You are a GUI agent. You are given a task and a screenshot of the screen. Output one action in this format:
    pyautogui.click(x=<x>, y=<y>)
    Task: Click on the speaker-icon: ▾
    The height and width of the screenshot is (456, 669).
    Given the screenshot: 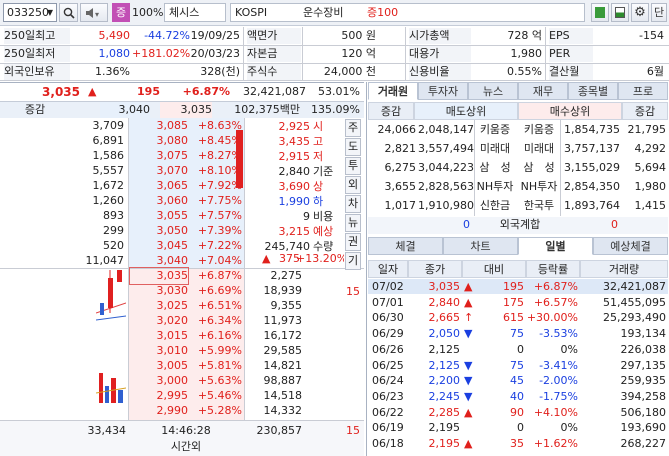 What is the action you would take?
    pyautogui.click(x=94, y=12)
    